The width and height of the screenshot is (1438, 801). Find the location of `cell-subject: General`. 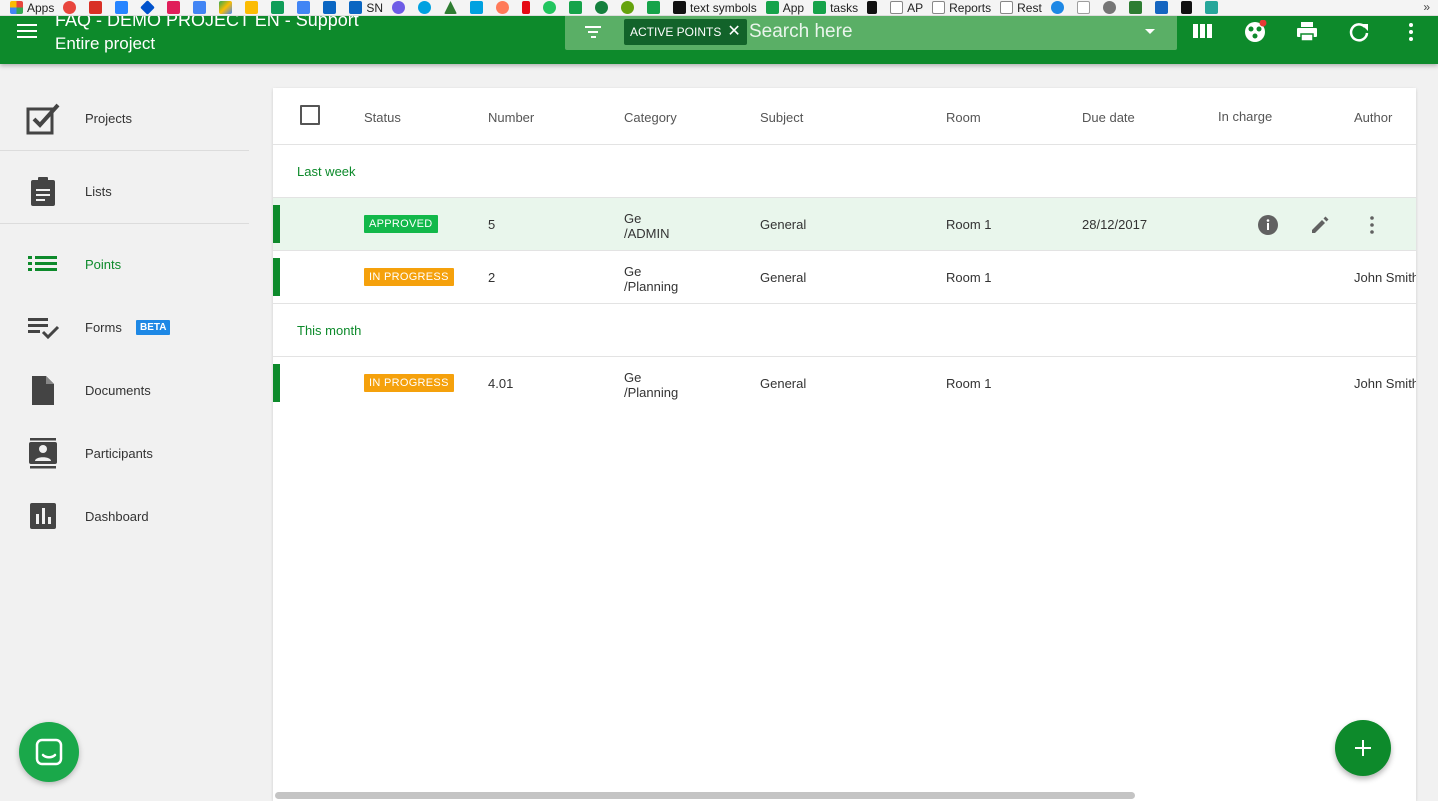

cell-subject: General is located at coordinates (783, 224).